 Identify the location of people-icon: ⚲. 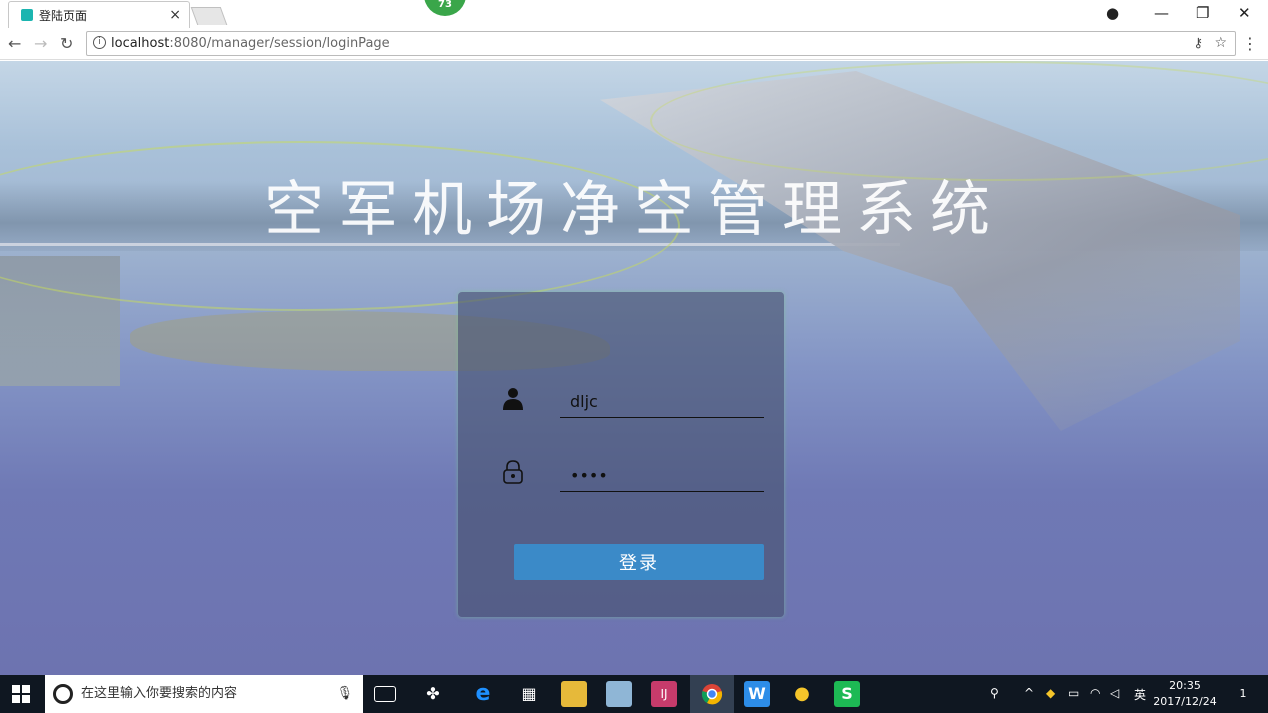
(994, 693).